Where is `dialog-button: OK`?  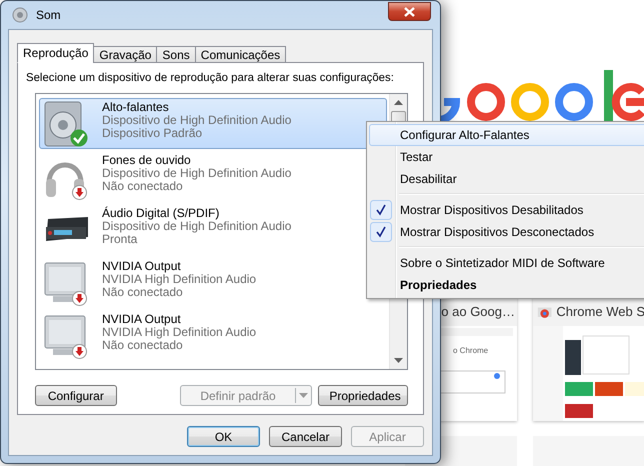
dialog-button: OK is located at coordinates (223, 436).